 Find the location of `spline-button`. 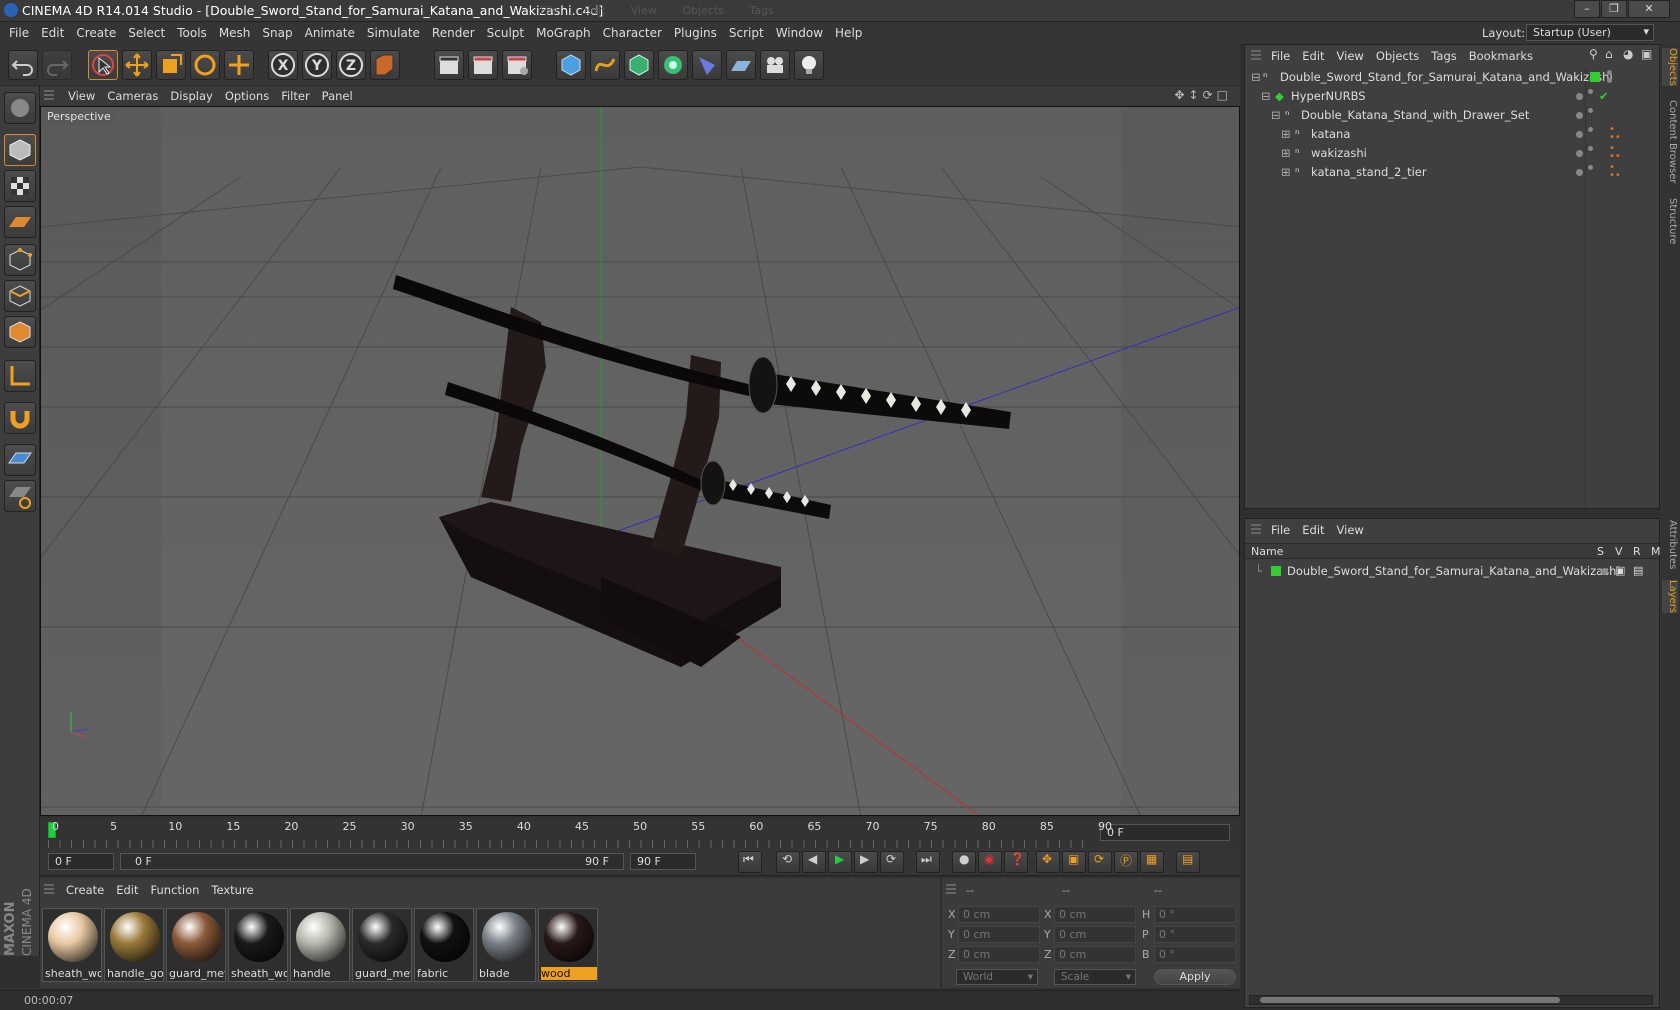

spline-button is located at coordinates (605, 65).